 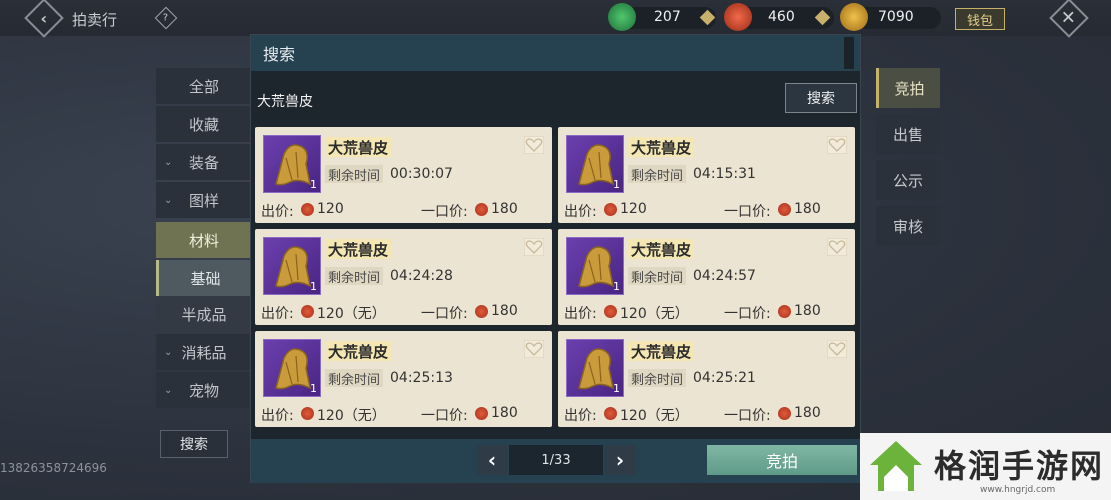 What do you see at coordinates (403, 175) in the screenshot?
I see `listing-card: 1 大荒兽皮 剩余时间 00:30:07 出价: 120 一口价: 180` at bounding box center [403, 175].